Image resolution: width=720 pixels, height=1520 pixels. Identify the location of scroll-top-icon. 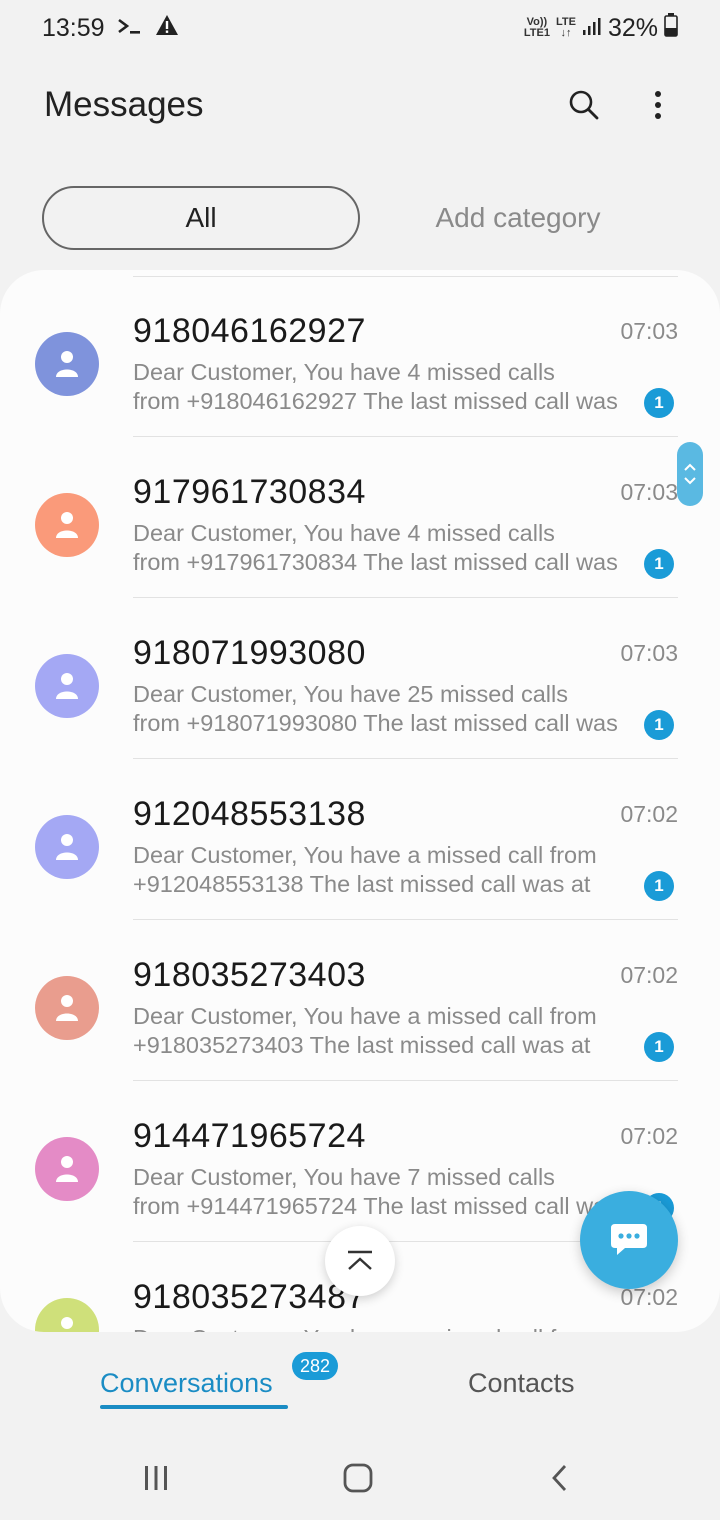
(360, 1260).